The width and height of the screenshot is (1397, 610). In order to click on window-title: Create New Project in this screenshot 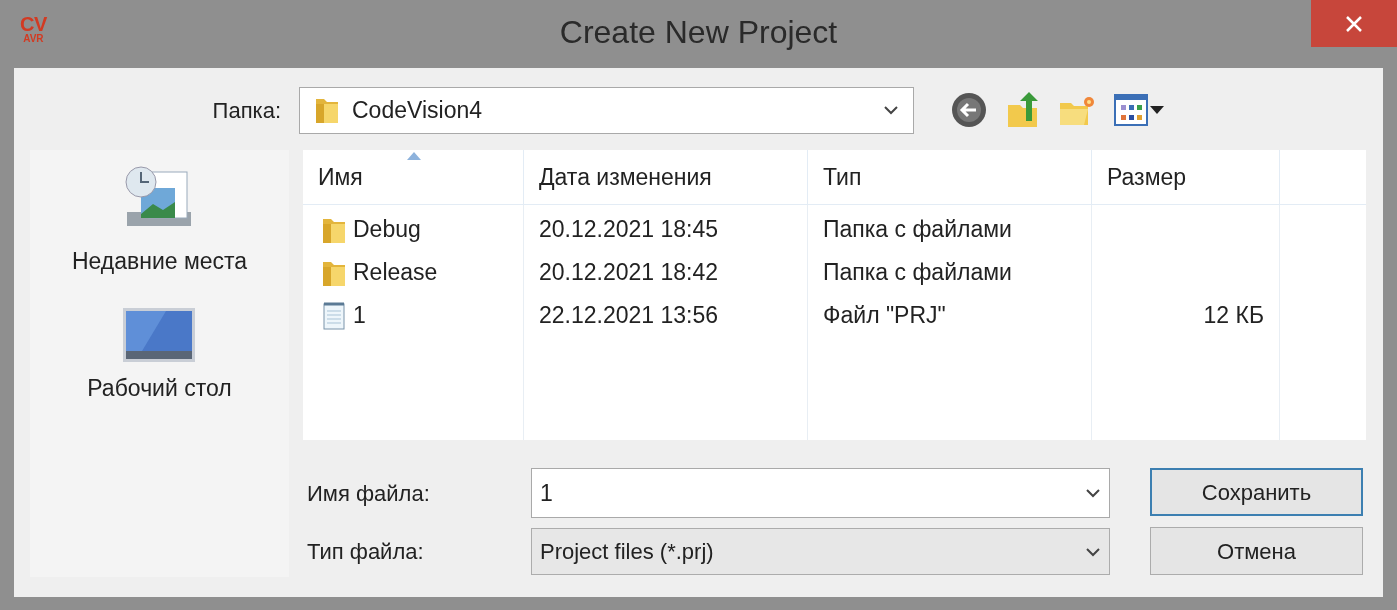, I will do `click(698, 32)`.